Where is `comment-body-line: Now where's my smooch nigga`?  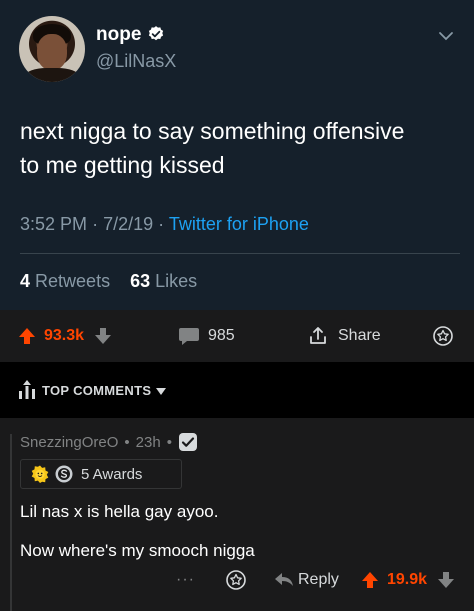
comment-body-line: Now where's my smooch nigga is located at coordinates (137, 550).